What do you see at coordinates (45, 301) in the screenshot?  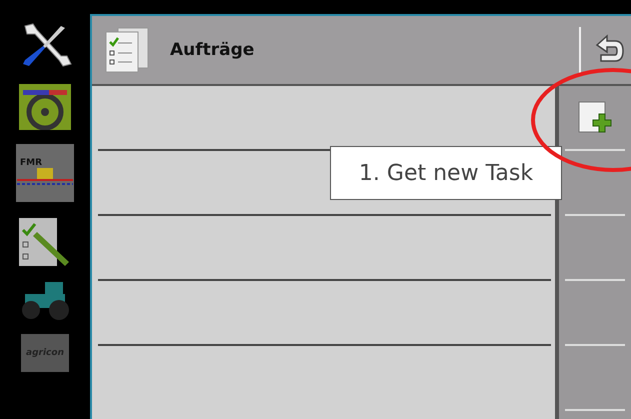 I see `tractor-icon` at bounding box center [45, 301].